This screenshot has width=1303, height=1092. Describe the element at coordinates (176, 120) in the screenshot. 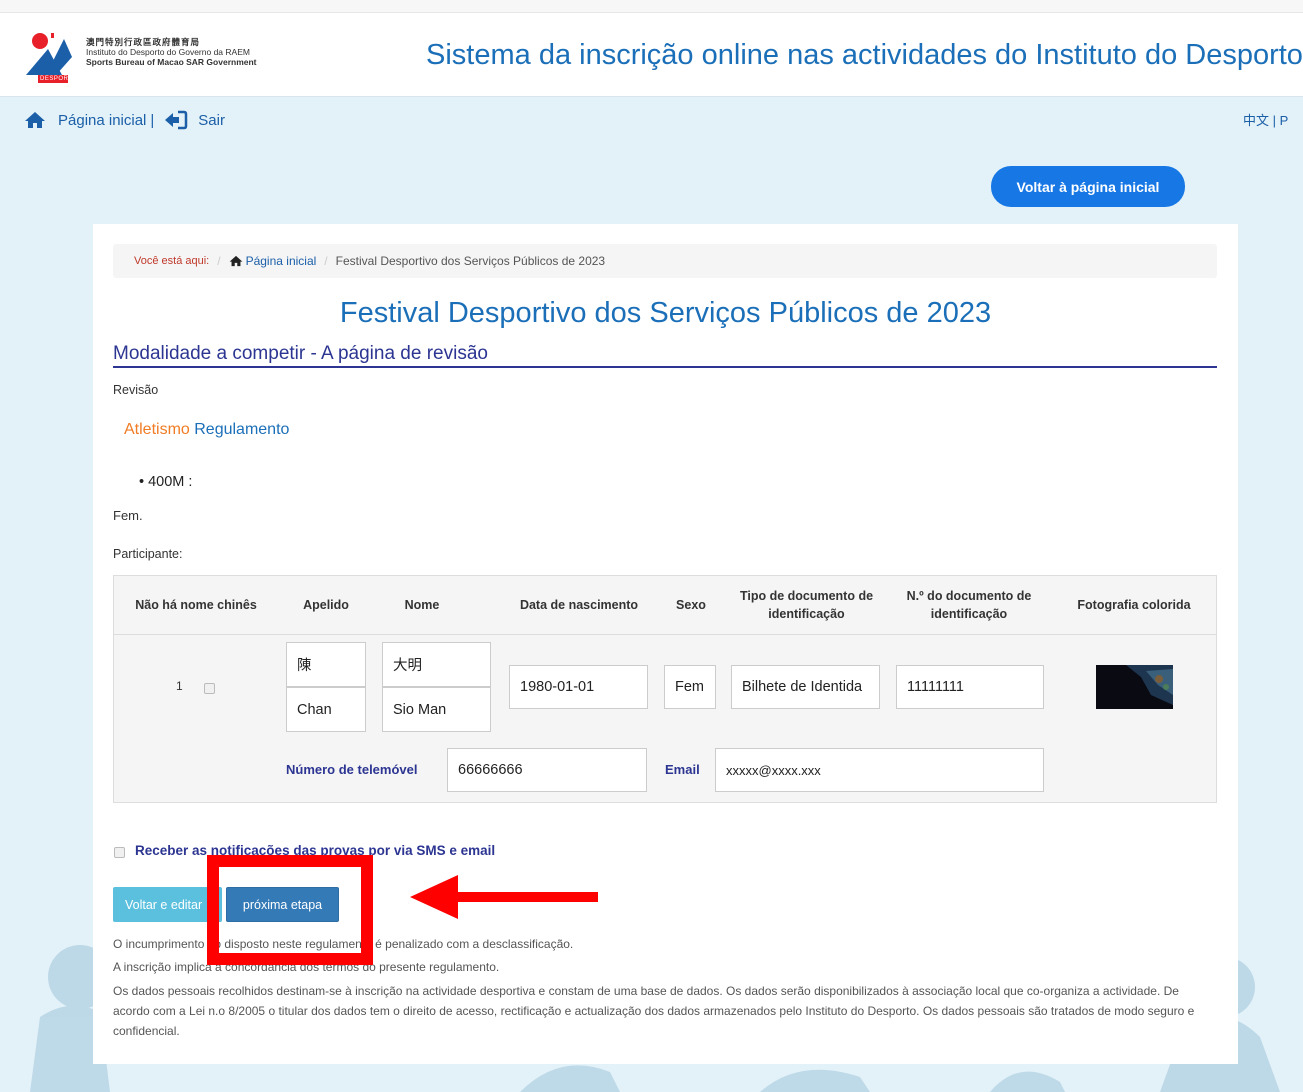

I see `logout-icon` at that location.